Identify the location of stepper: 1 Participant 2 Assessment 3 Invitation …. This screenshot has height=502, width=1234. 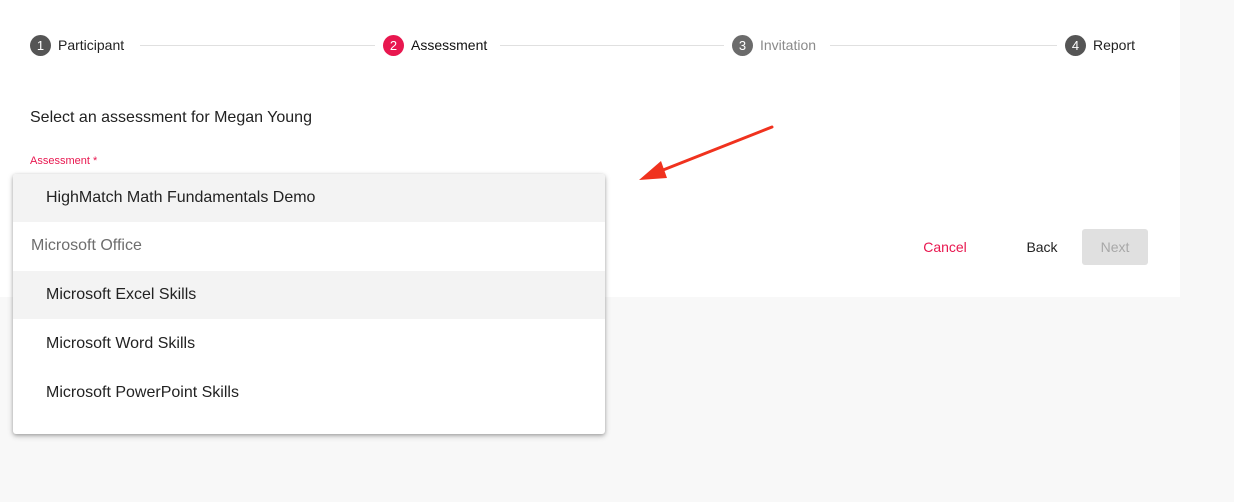
(586, 45).